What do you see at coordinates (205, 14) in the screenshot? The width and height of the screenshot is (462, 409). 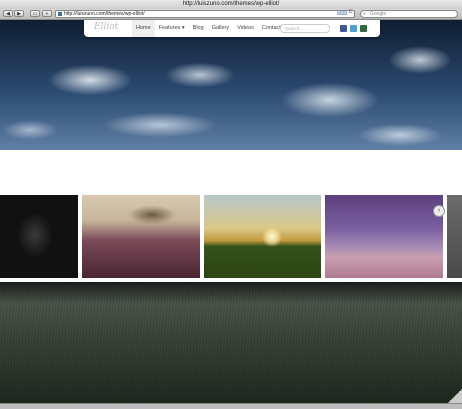 I see `address-bar: http://luiszuno.com/themes/wp-elliot/` at bounding box center [205, 14].